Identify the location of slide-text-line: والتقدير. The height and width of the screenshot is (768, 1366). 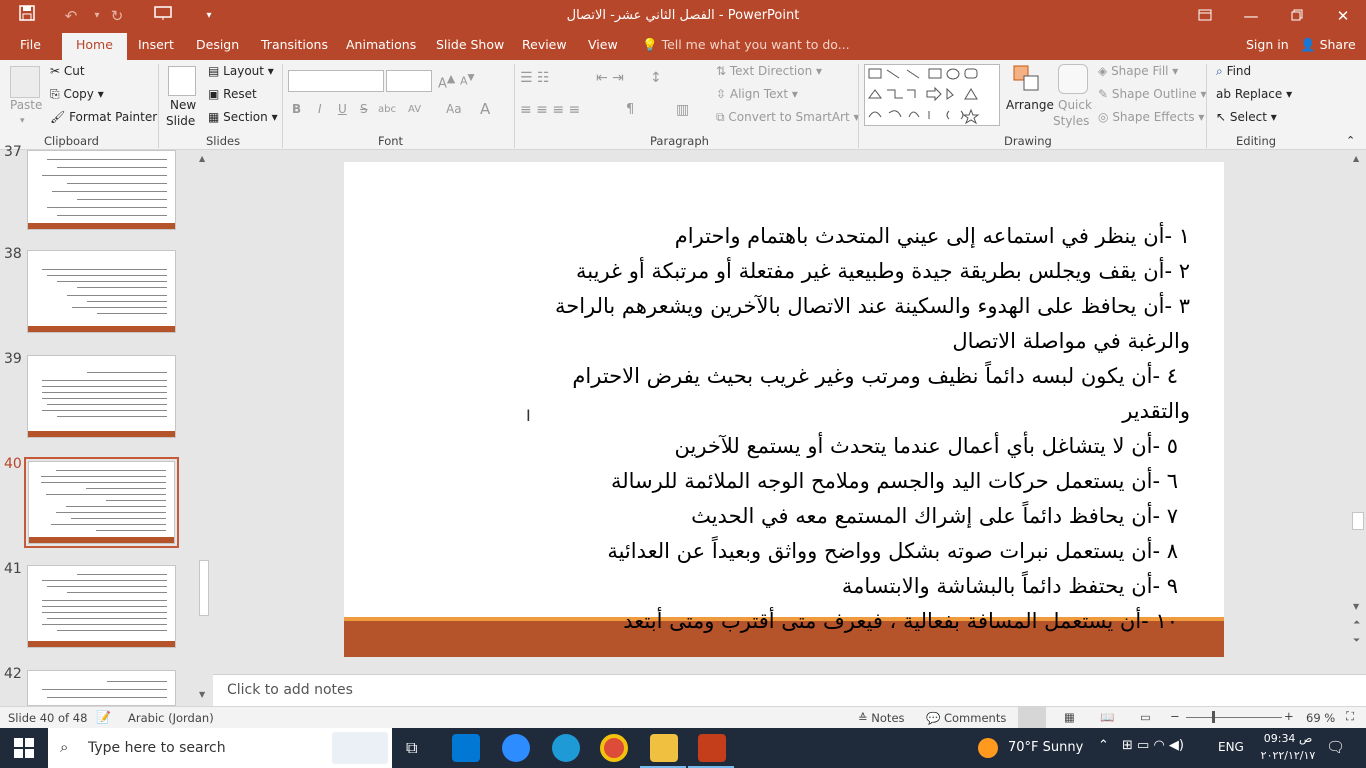
(1156, 411).